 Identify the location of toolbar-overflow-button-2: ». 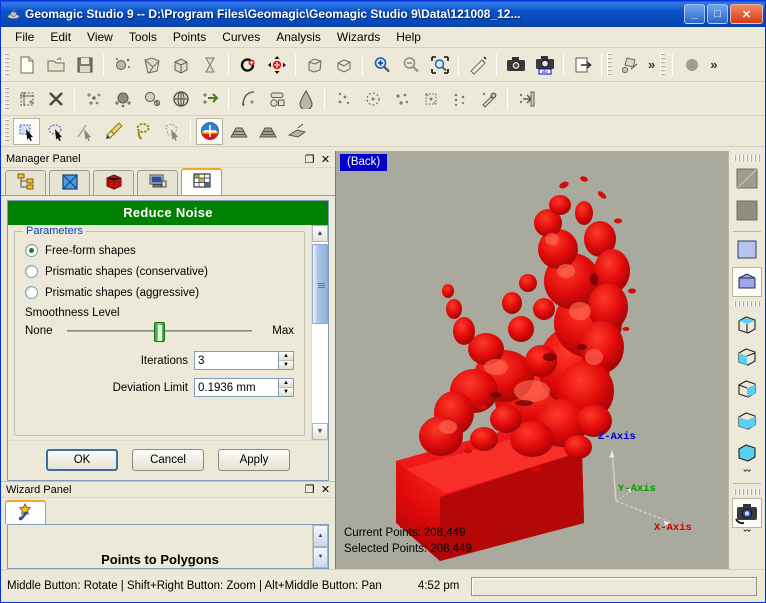
(713, 64).